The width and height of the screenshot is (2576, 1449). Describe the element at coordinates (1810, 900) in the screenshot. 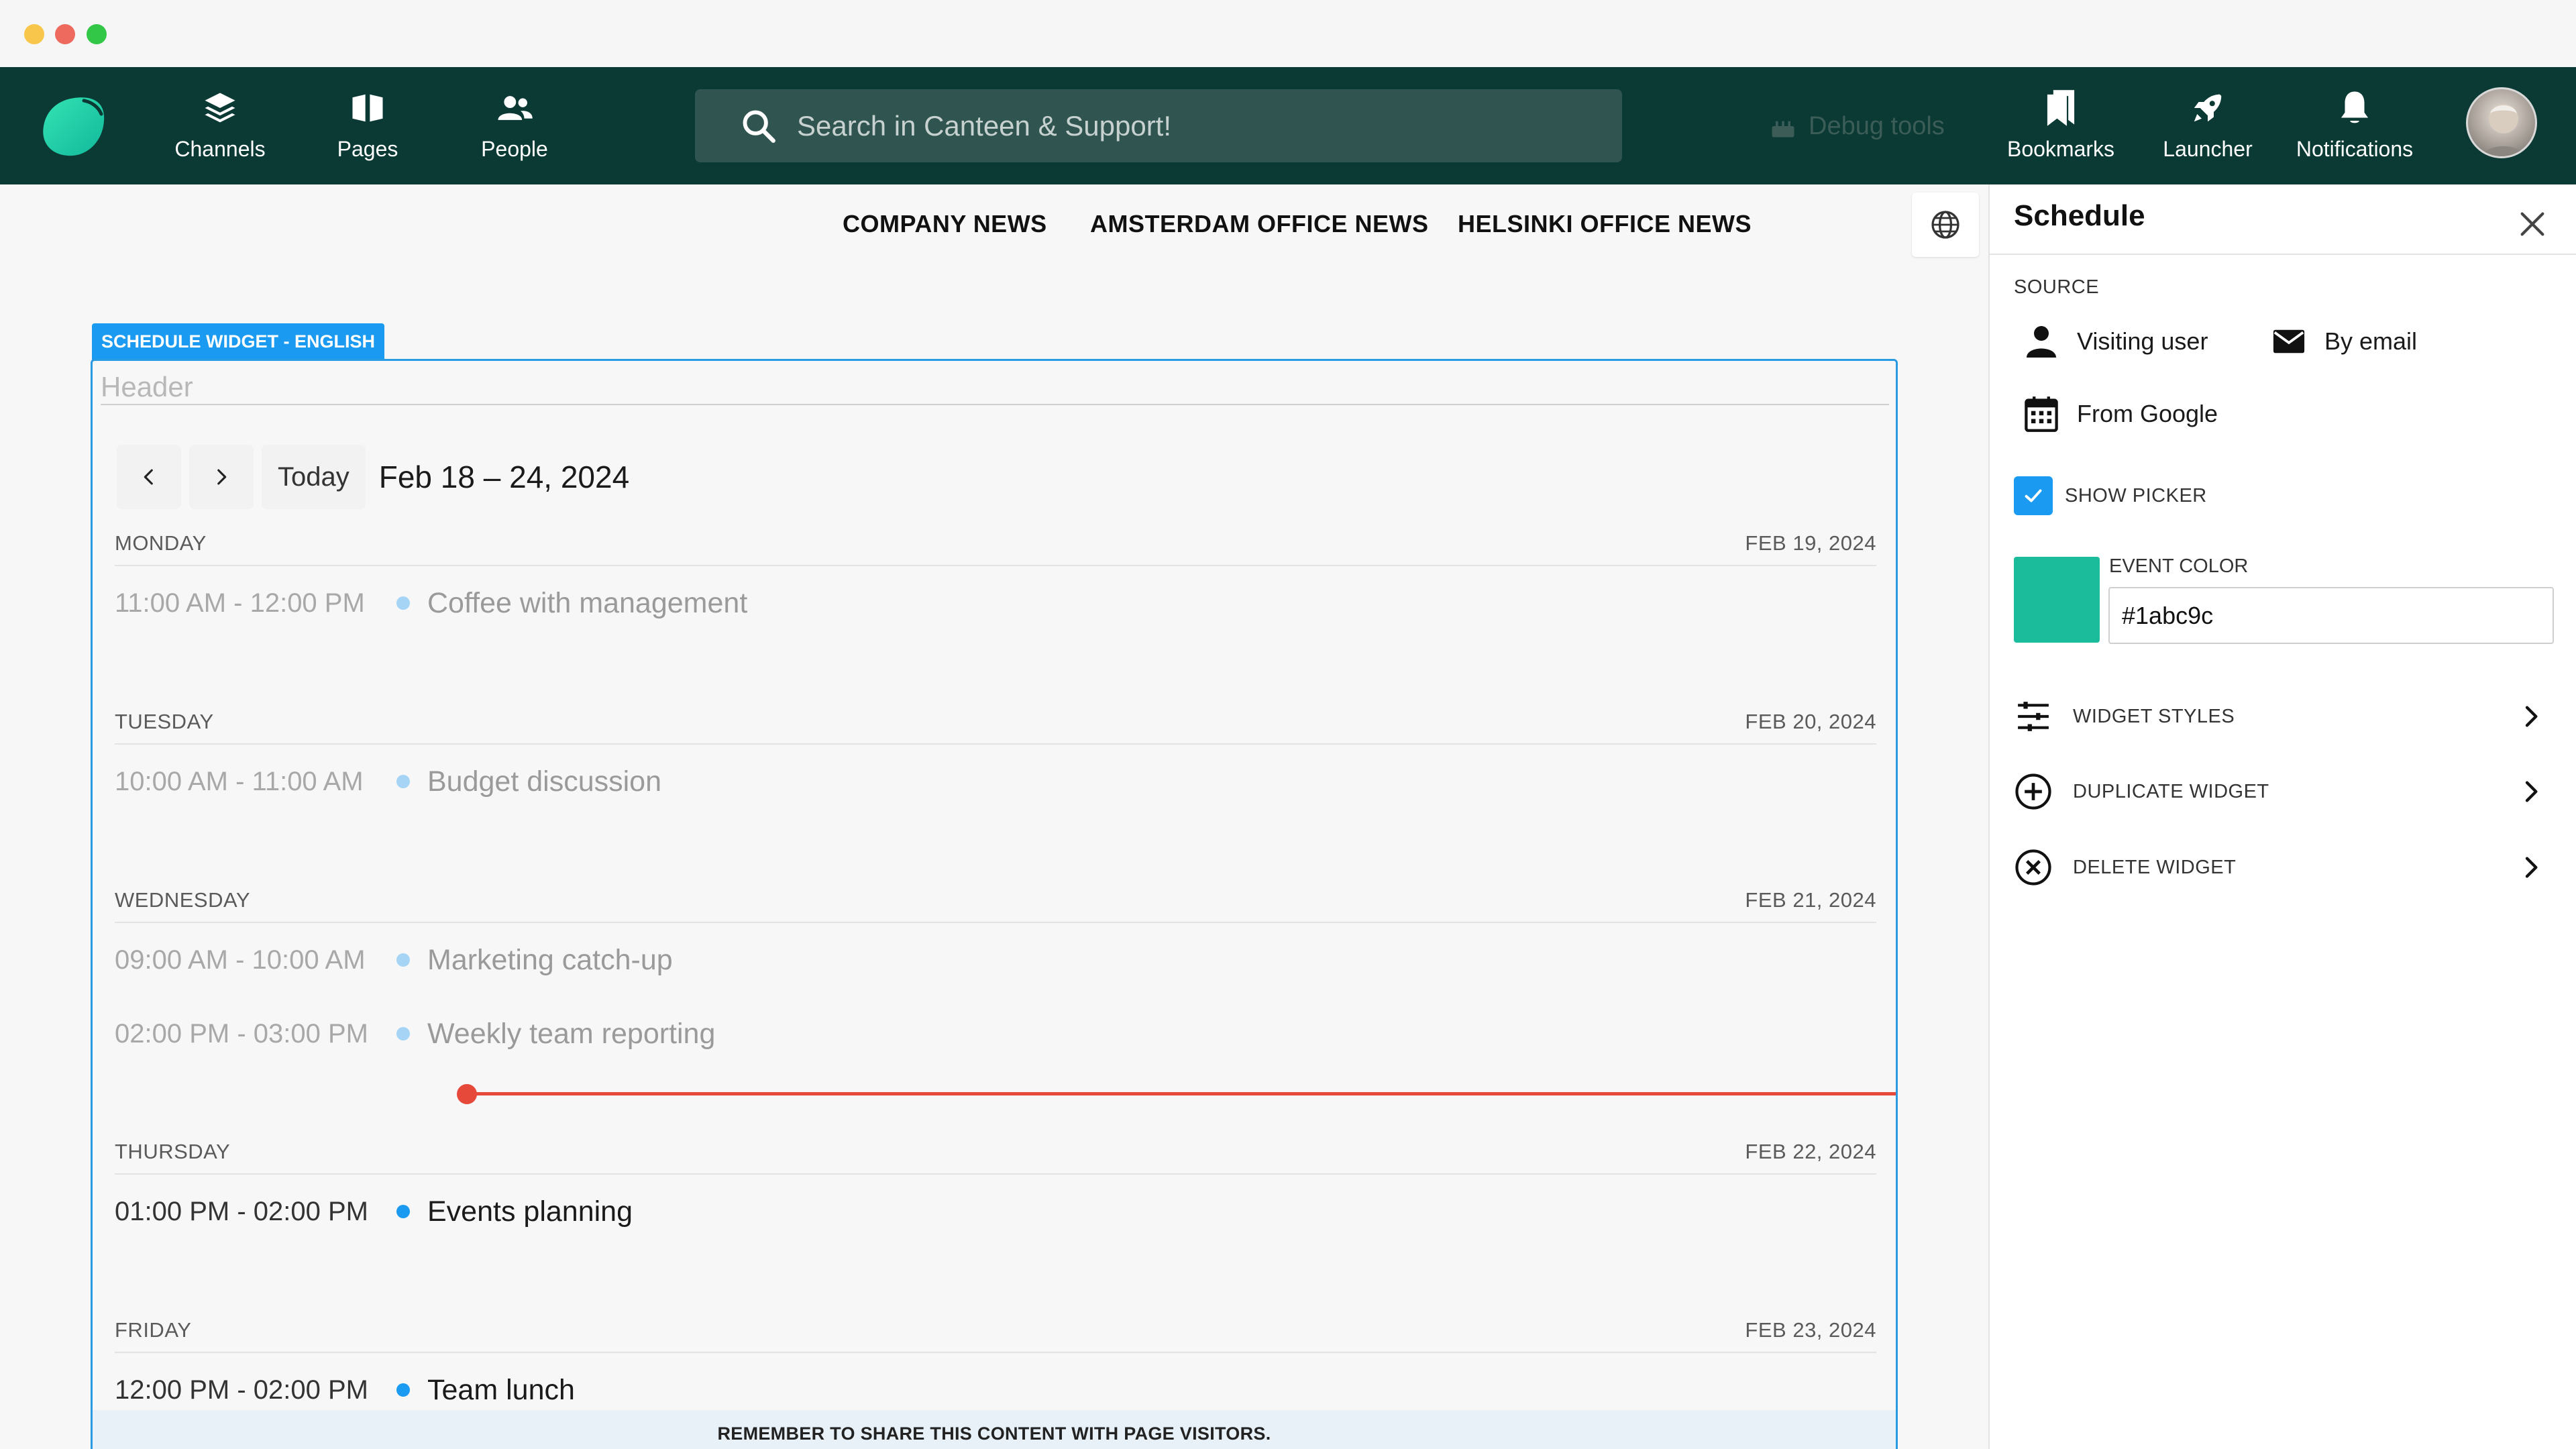

I see `day-date: FEB 21, 2024` at that location.